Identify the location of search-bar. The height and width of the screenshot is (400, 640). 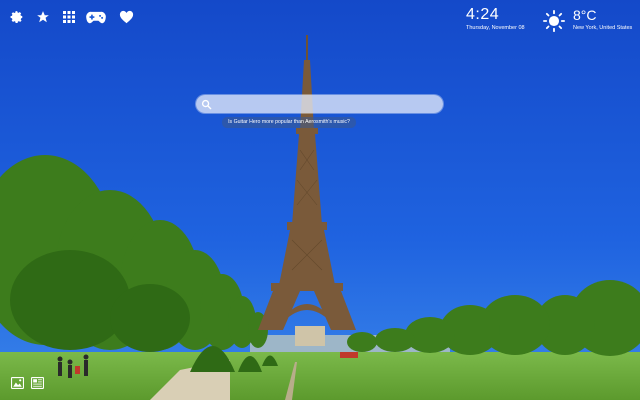
(319, 104).